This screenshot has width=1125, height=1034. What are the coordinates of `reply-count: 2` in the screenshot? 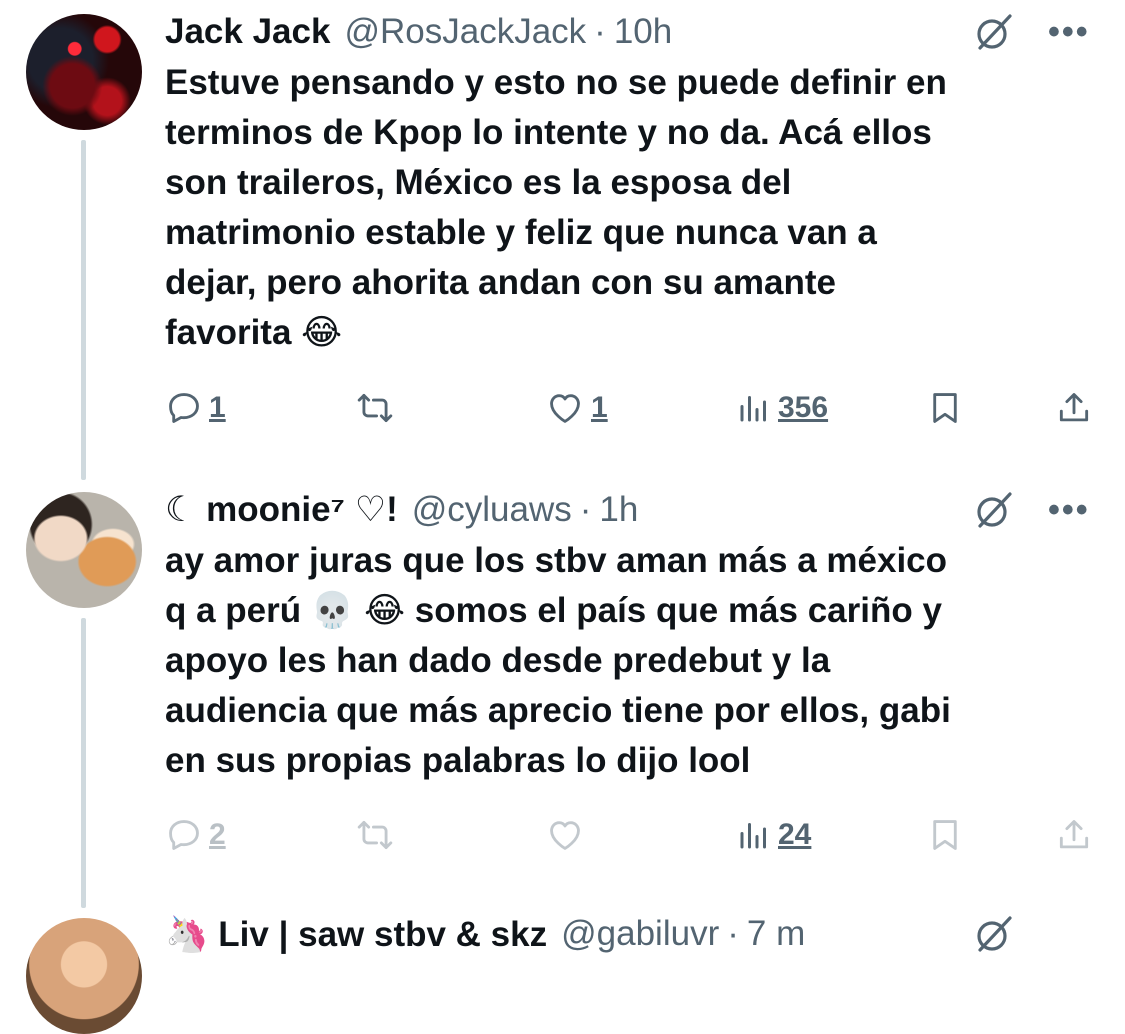 It's located at (217, 834).